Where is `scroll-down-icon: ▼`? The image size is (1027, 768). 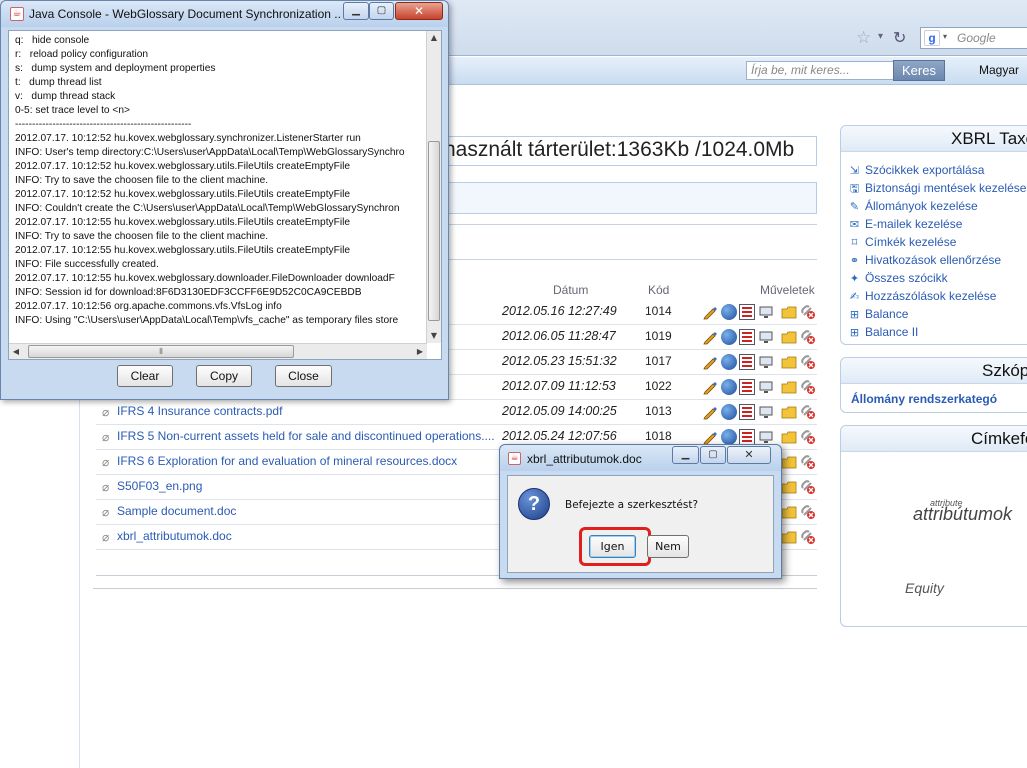 scroll-down-icon: ▼ is located at coordinates (434, 336).